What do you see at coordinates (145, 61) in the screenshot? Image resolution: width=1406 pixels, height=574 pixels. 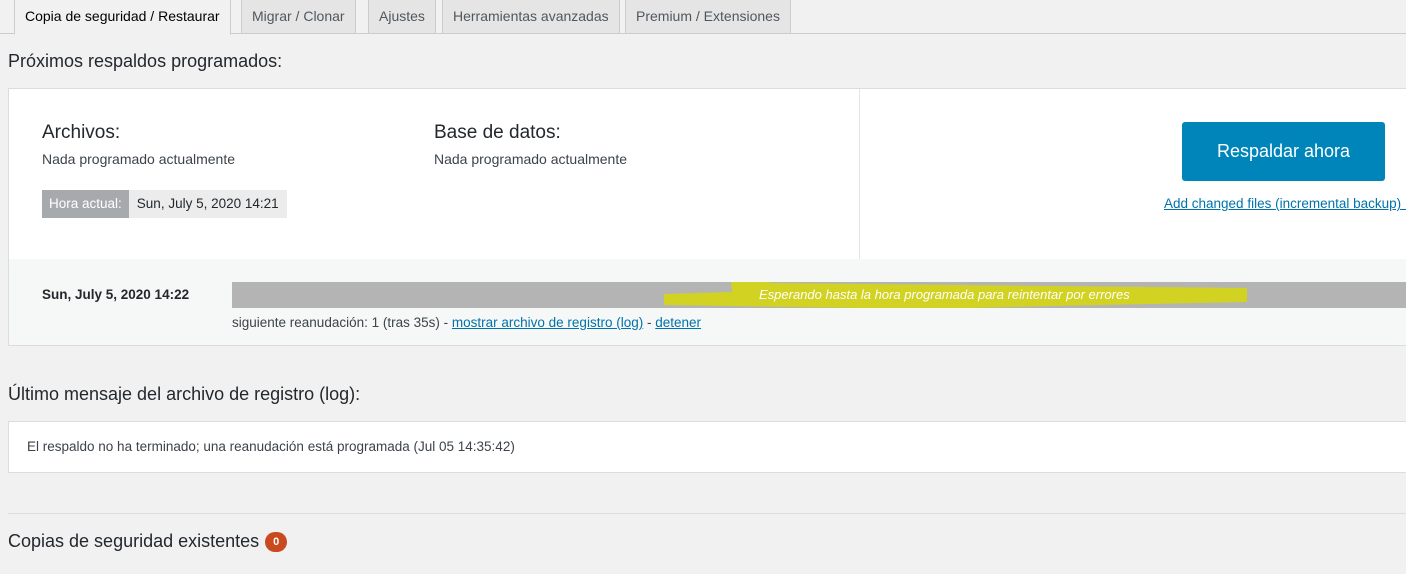 I see `scheduled-backups-heading: Próximos respaldos programados:` at bounding box center [145, 61].